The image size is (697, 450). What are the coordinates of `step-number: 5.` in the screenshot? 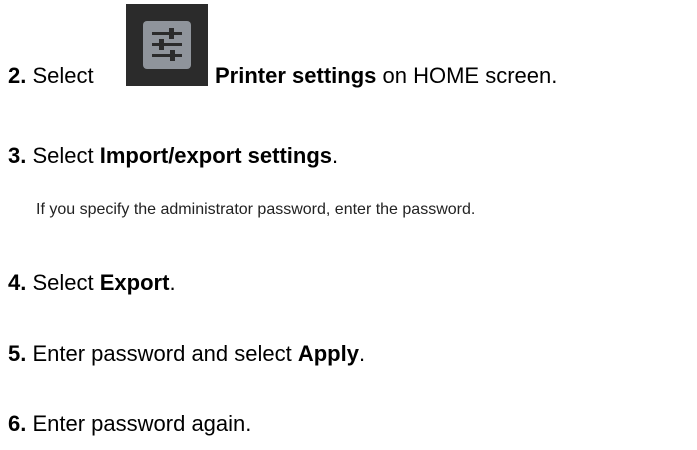 It's located at (17, 353).